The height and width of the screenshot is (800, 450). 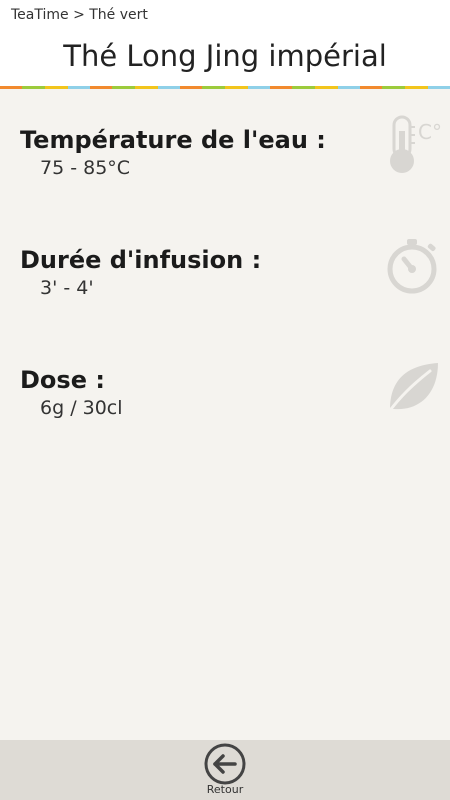 What do you see at coordinates (173, 140) in the screenshot?
I see `temperature-label: Température de l'eau :` at bounding box center [173, 140].